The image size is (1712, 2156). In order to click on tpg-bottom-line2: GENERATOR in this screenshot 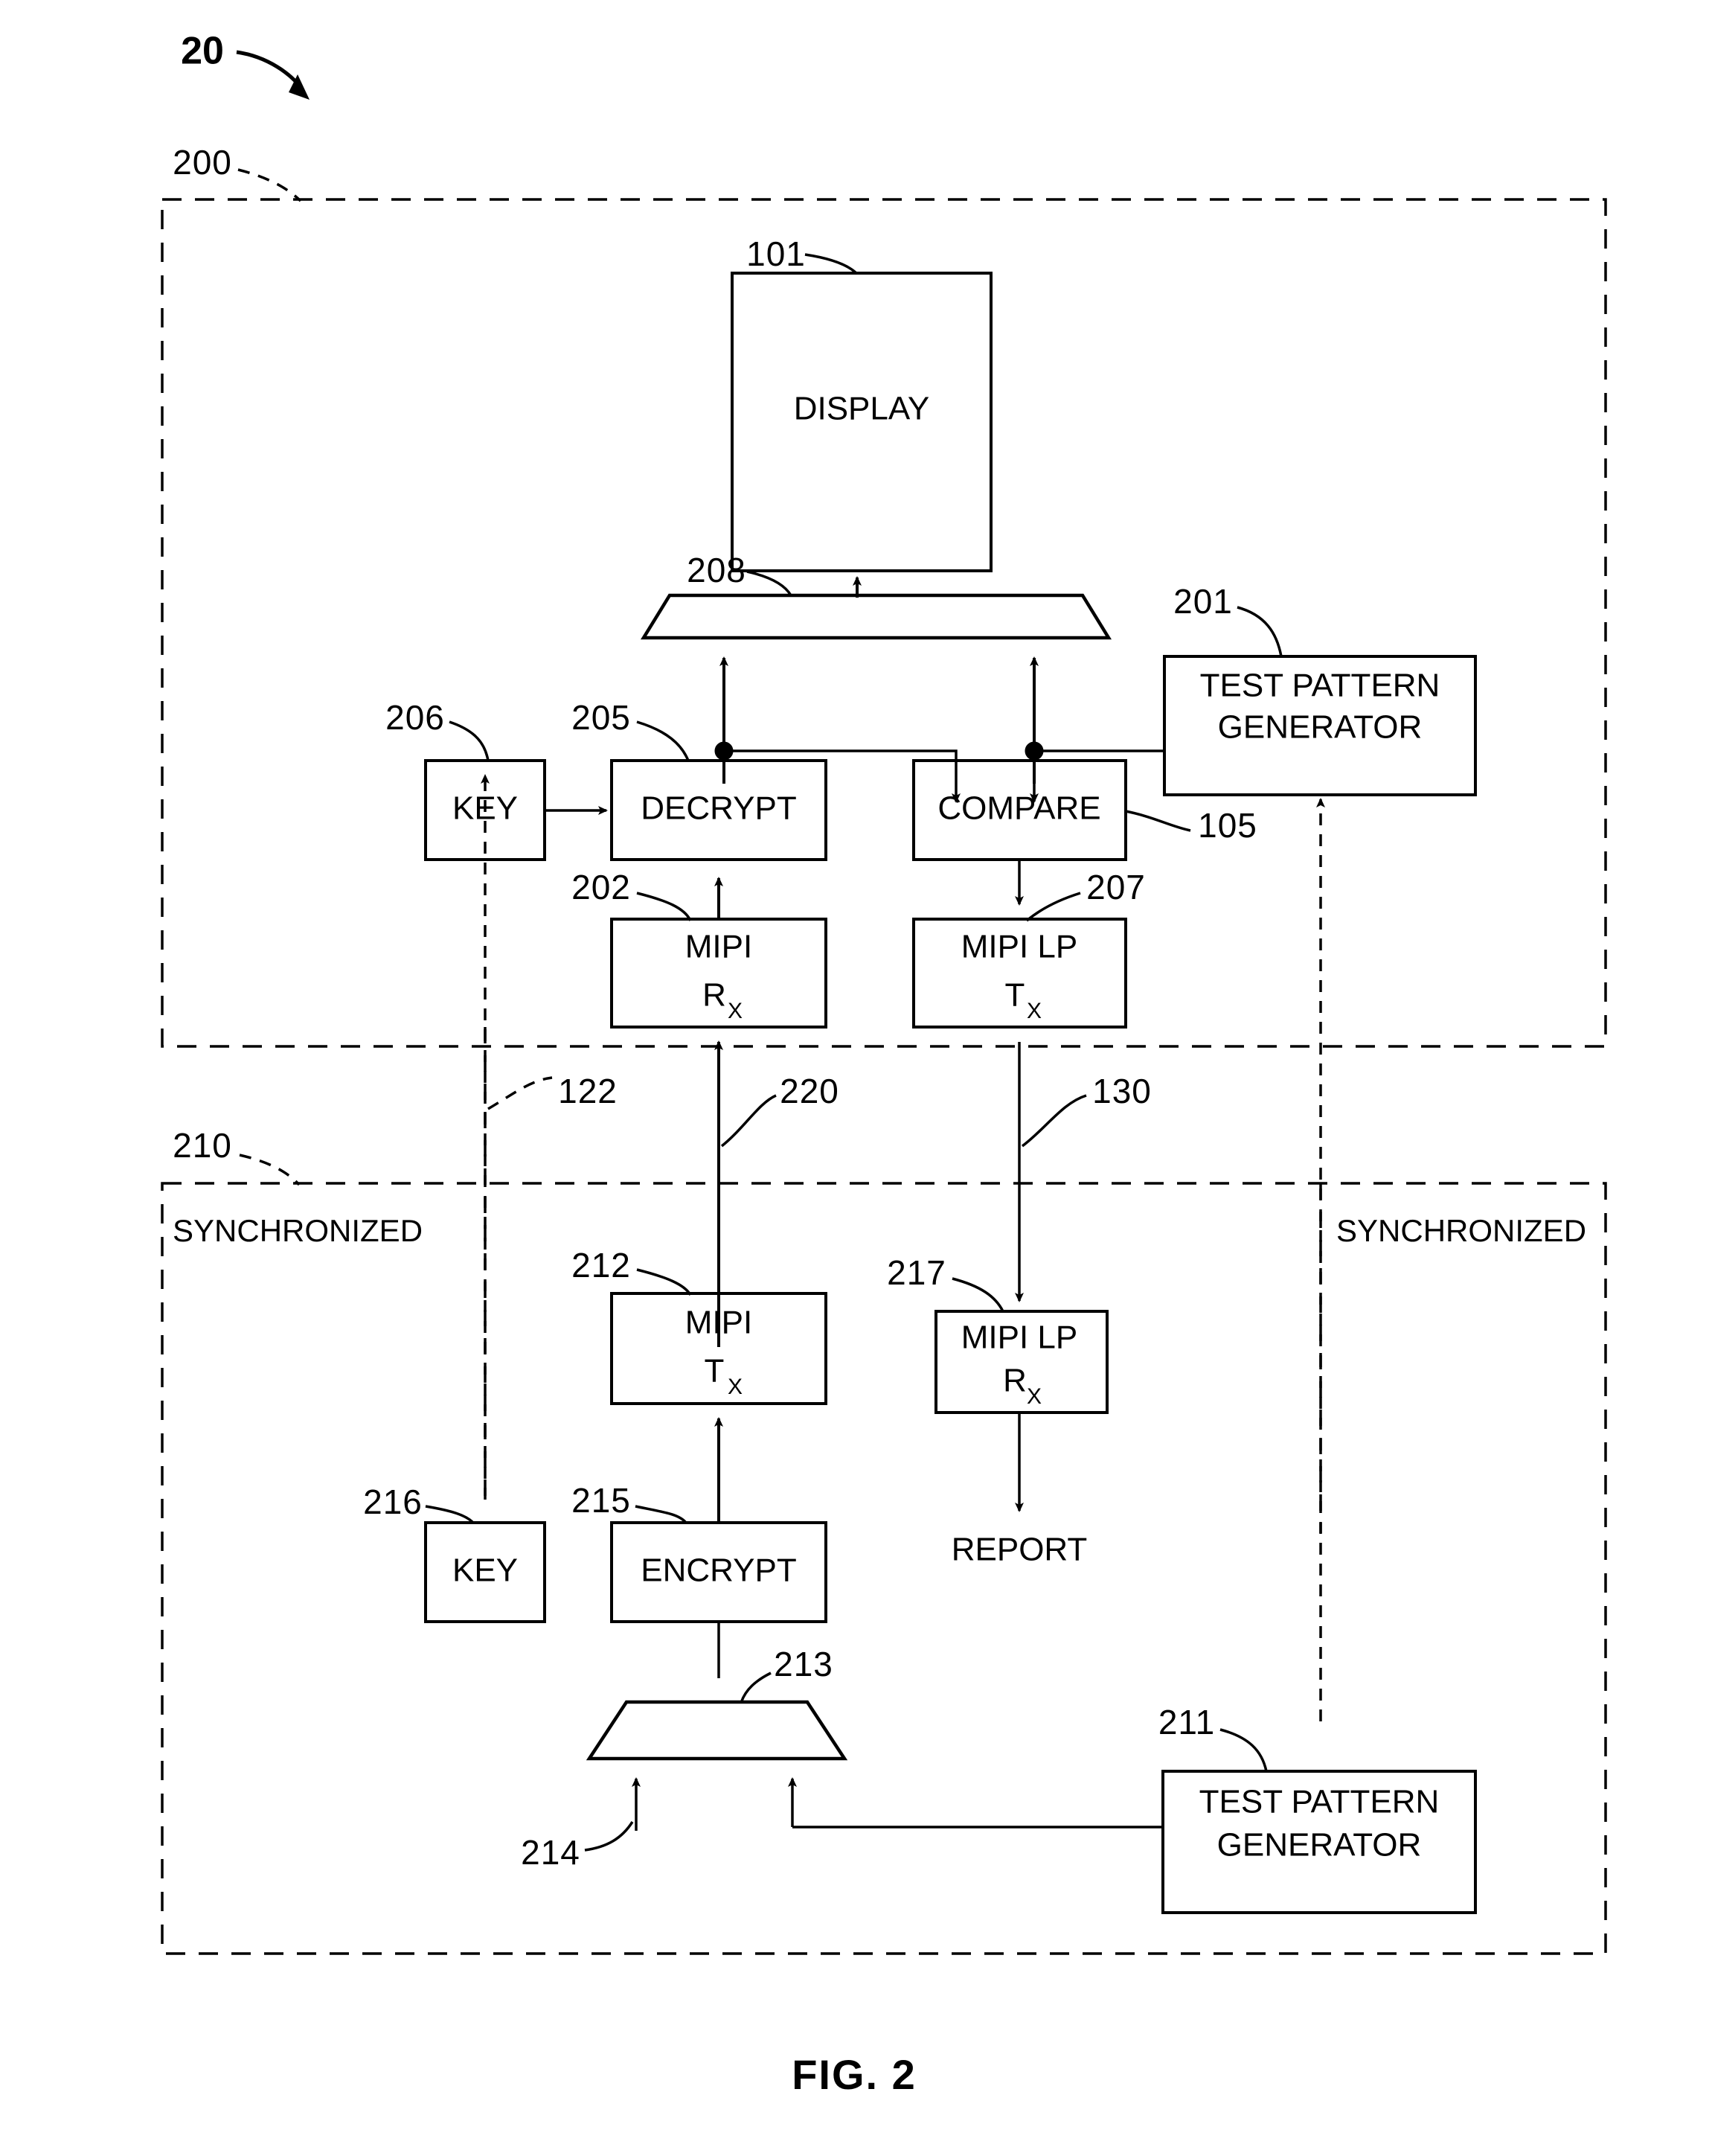, I will do `click(1319, 1845)`.